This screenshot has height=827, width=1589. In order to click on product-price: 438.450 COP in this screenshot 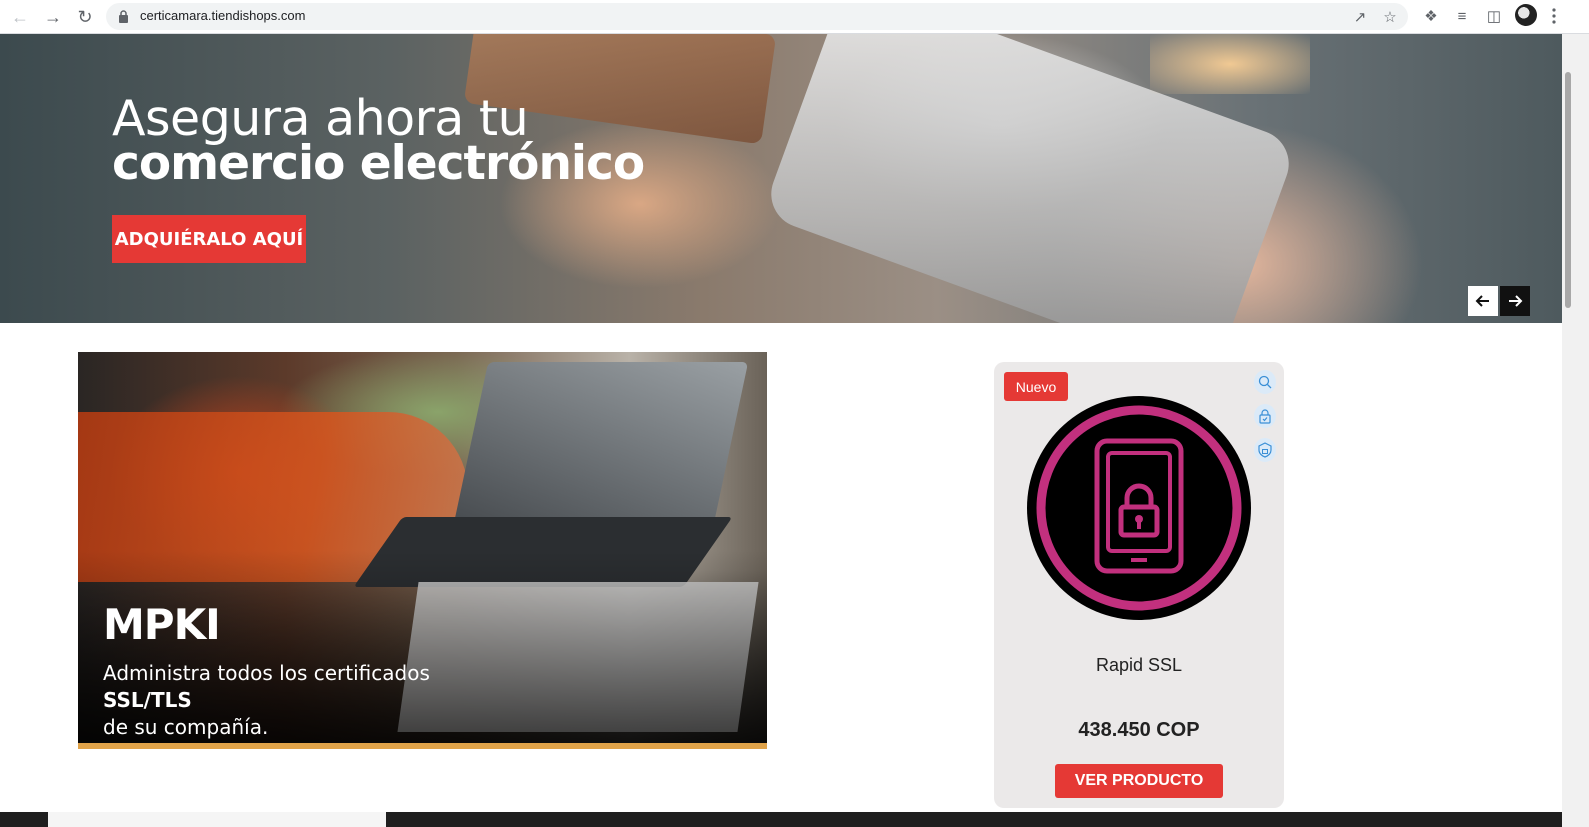, I will do `click(1139, 730)`.